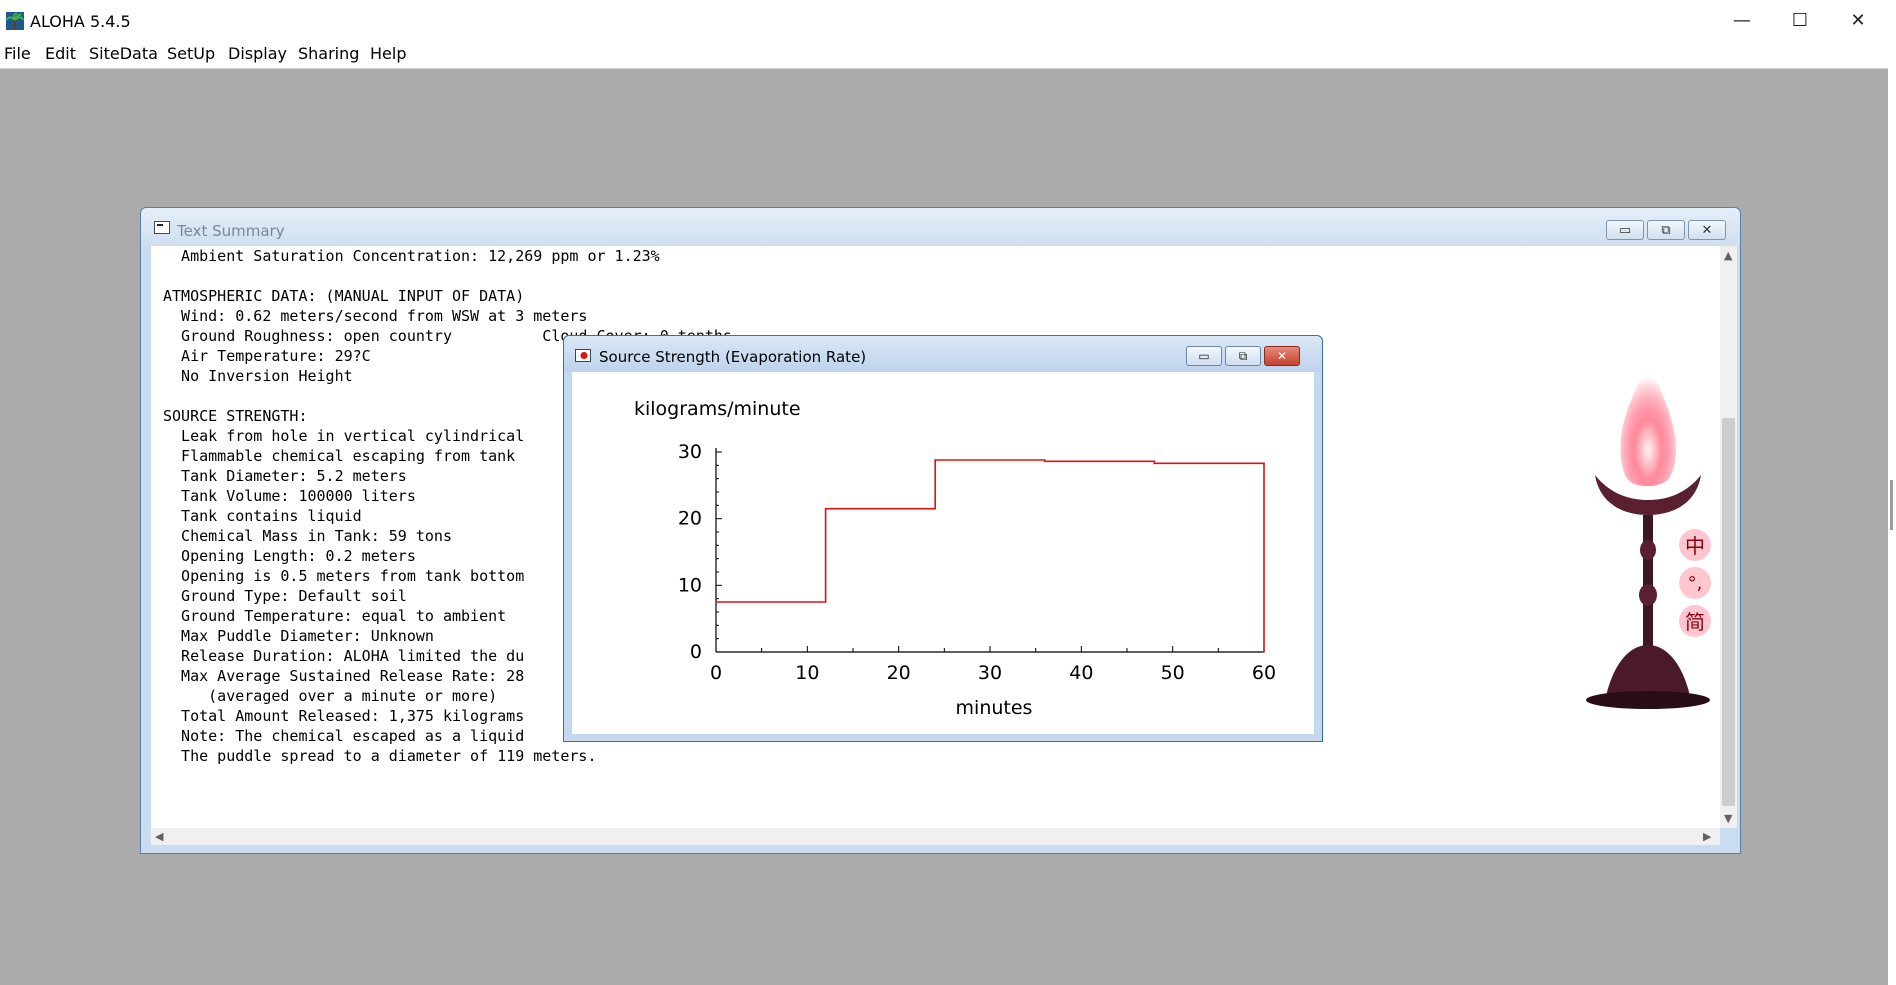  I want to click on text-line: SOURCE STRENGTH:, so click(235, 416).